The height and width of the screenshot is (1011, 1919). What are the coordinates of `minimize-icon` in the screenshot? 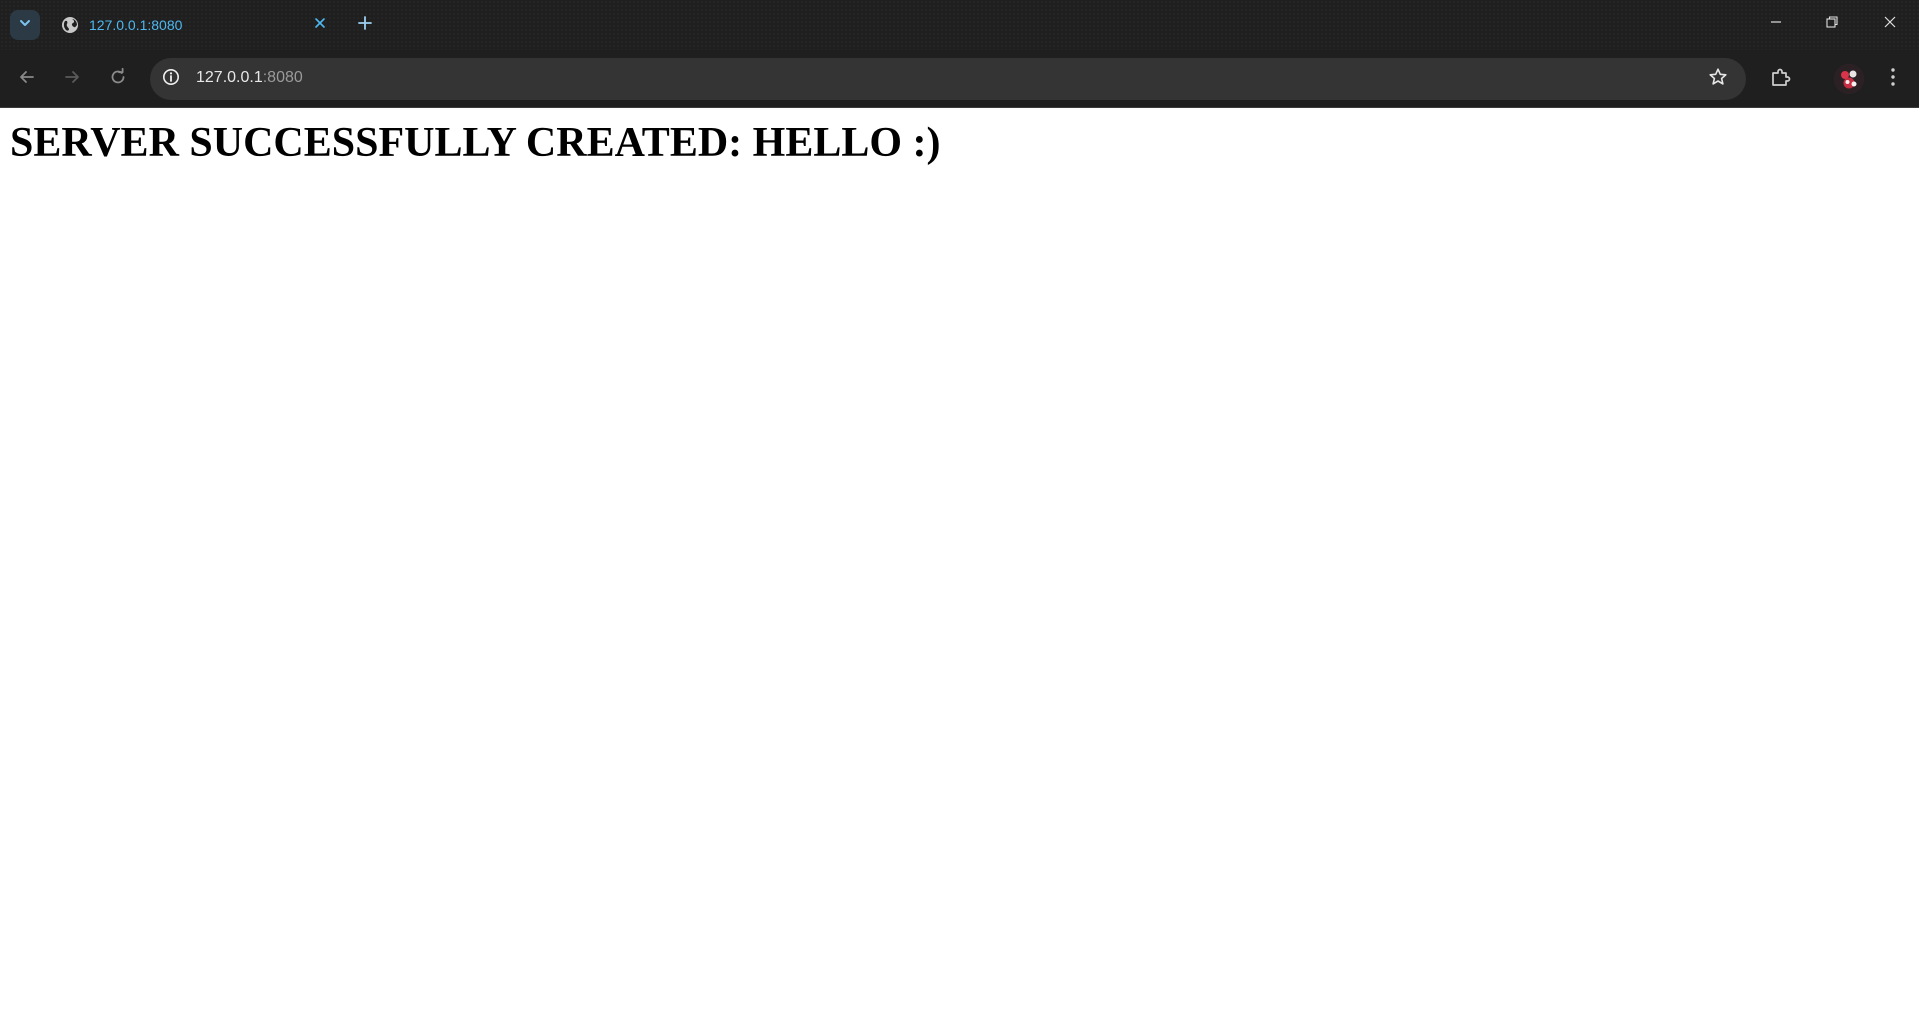 It's located at (1776, 24).